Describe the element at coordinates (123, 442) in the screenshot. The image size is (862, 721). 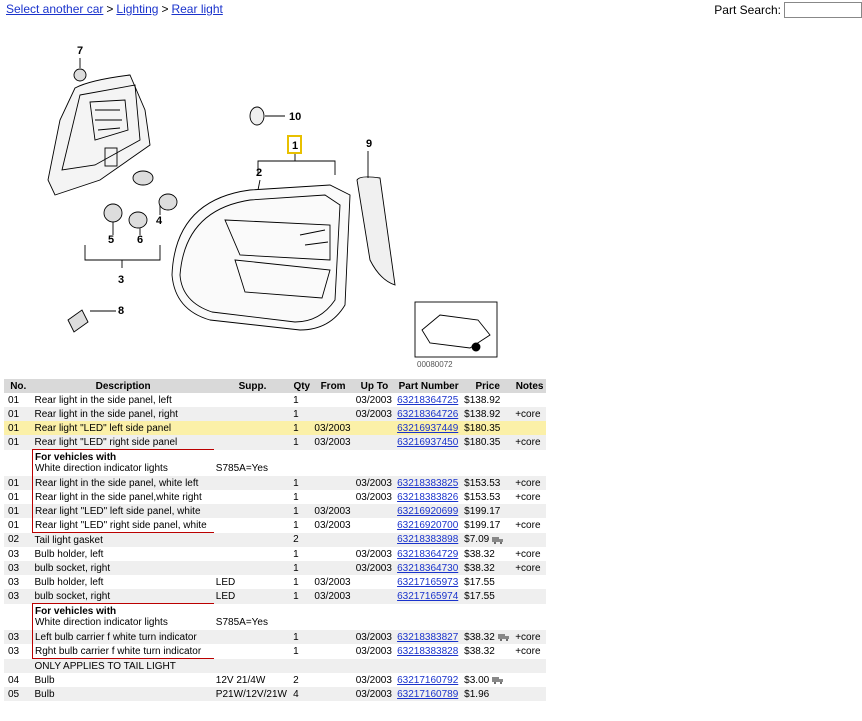
I see `row-description: Rear light "LED" right side panel` at that location.